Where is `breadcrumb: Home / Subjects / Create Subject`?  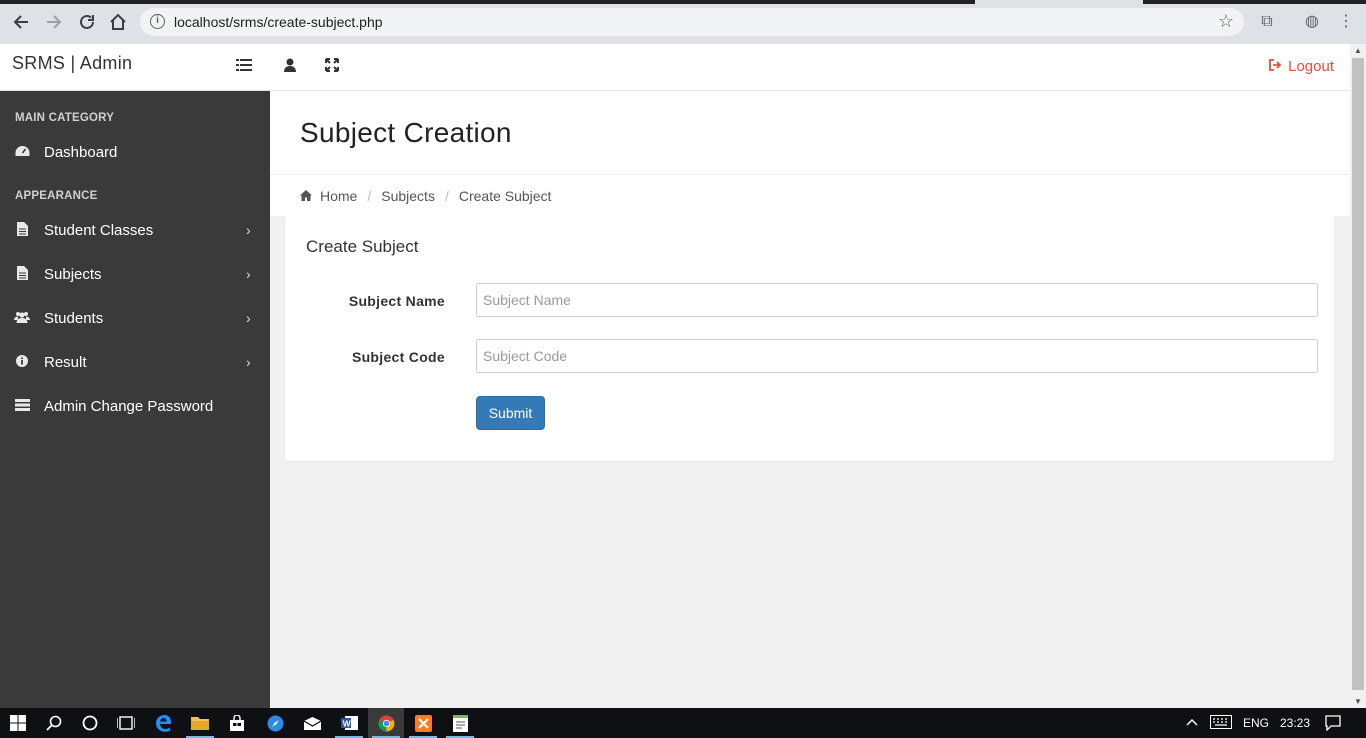 breadcrumb: Home / Subjects / Create Subject is located at coordinates (810, 195).